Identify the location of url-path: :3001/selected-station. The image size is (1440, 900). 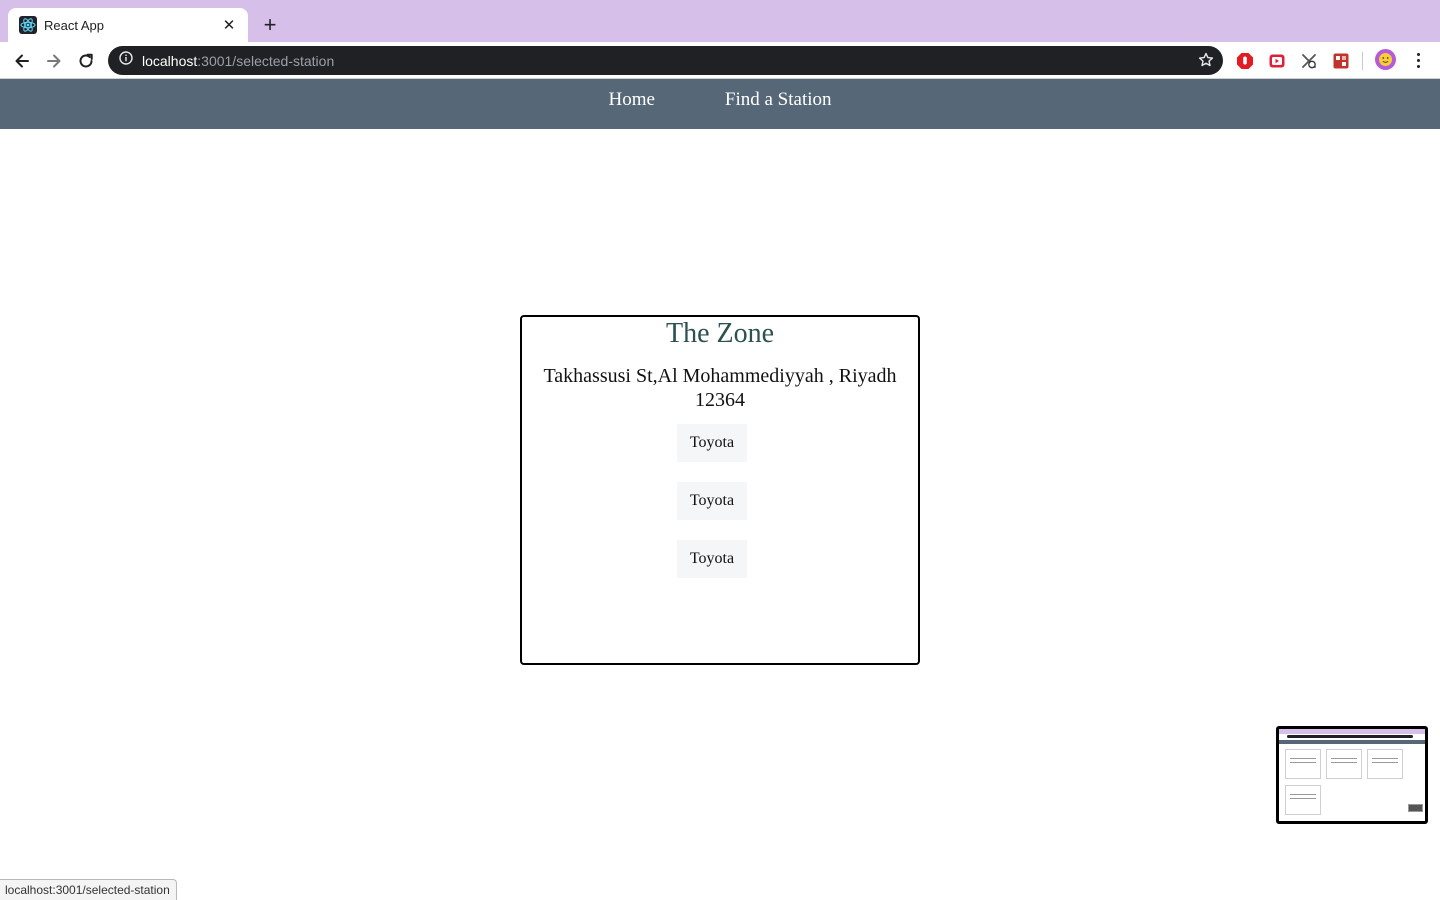
(266, 60).